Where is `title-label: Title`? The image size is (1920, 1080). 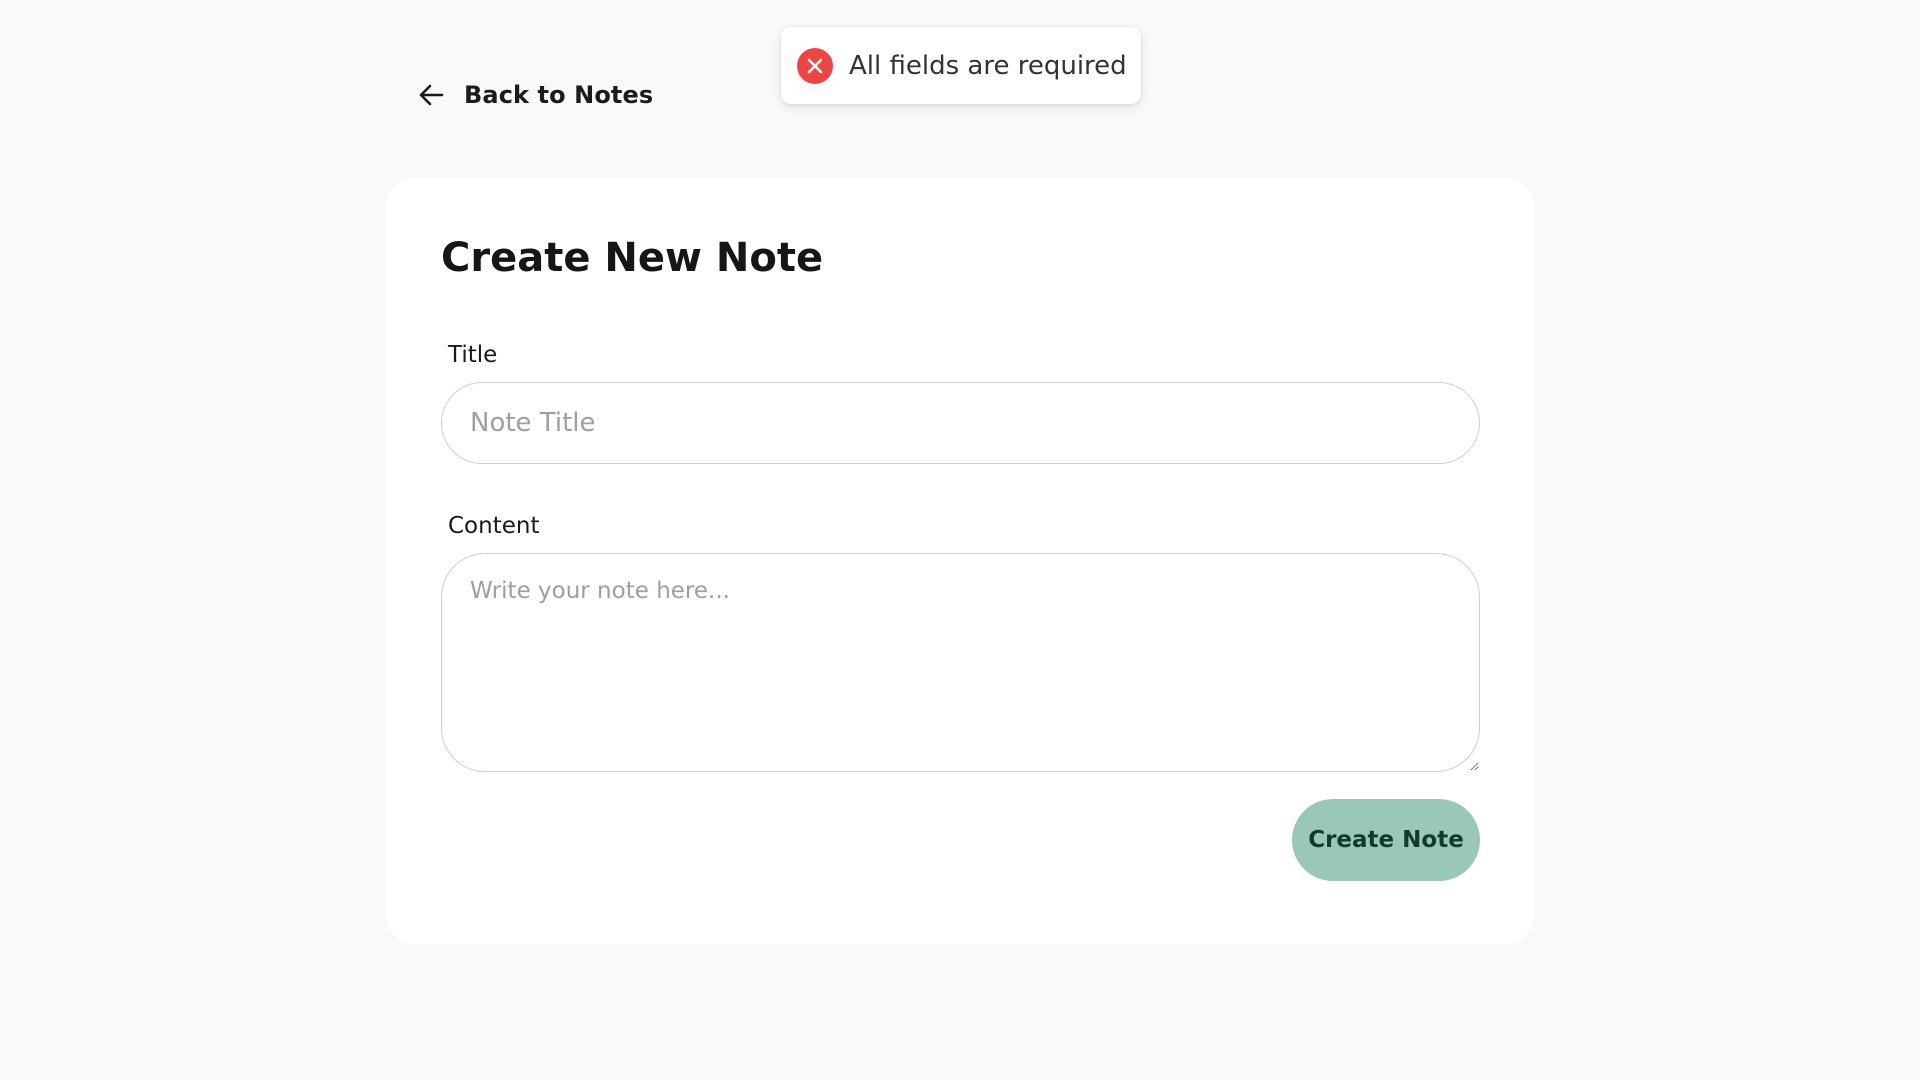
title-label: Title is located at coordinates (473, 355).